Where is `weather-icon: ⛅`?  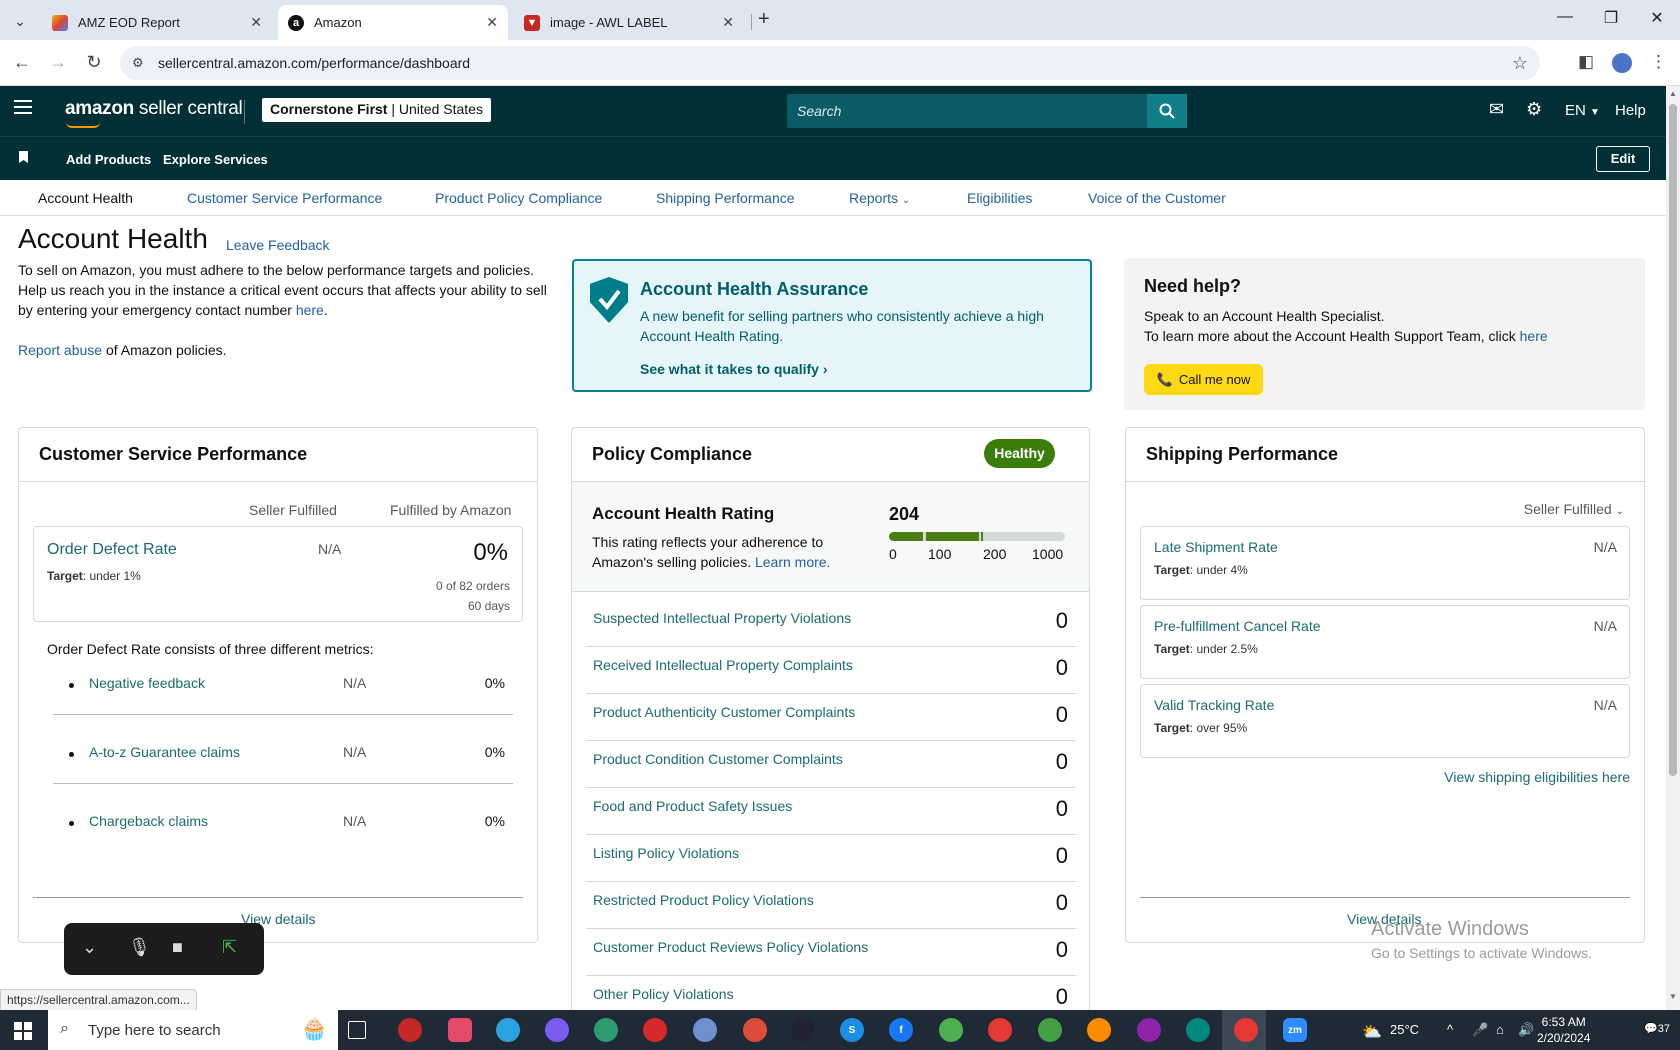
weather-icon: ⛅ is located at coordinates (1372, 1032).